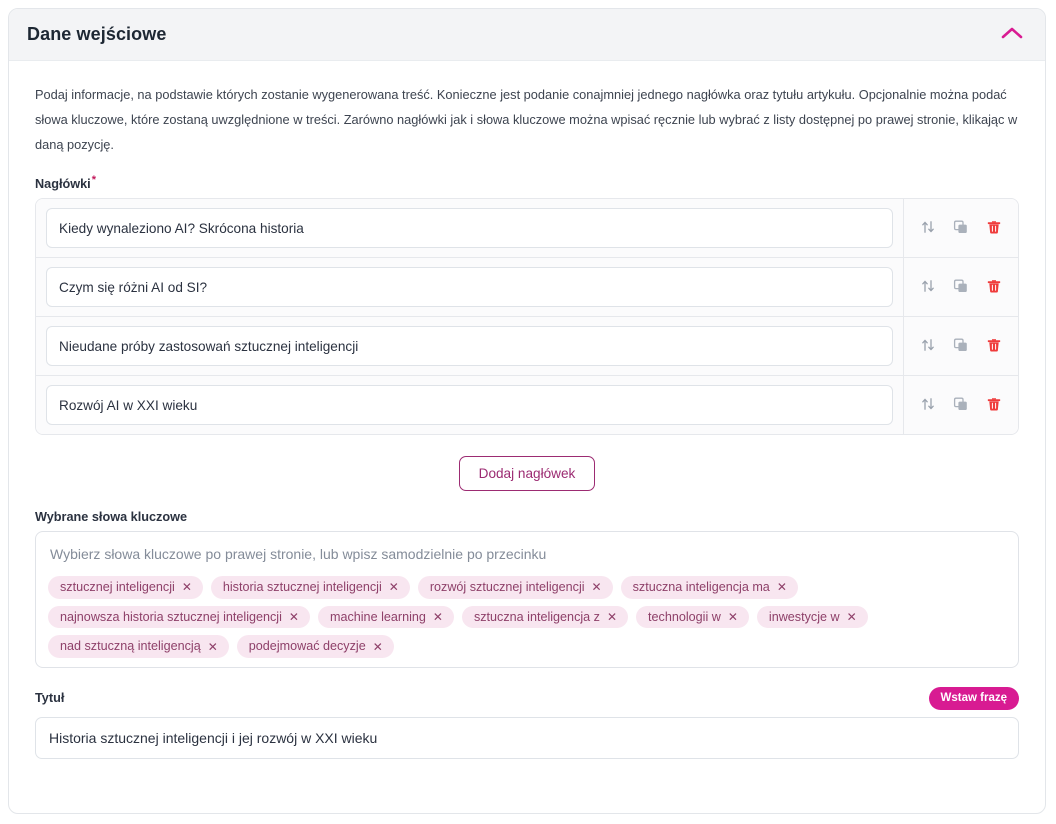 The width and height of the screenshot is (1056, 824). What do you see at coordinates (307, 646) in the screenshot?
I see `keyword-chip-label: podejmować decyzje` at bounding box center [307, 646].